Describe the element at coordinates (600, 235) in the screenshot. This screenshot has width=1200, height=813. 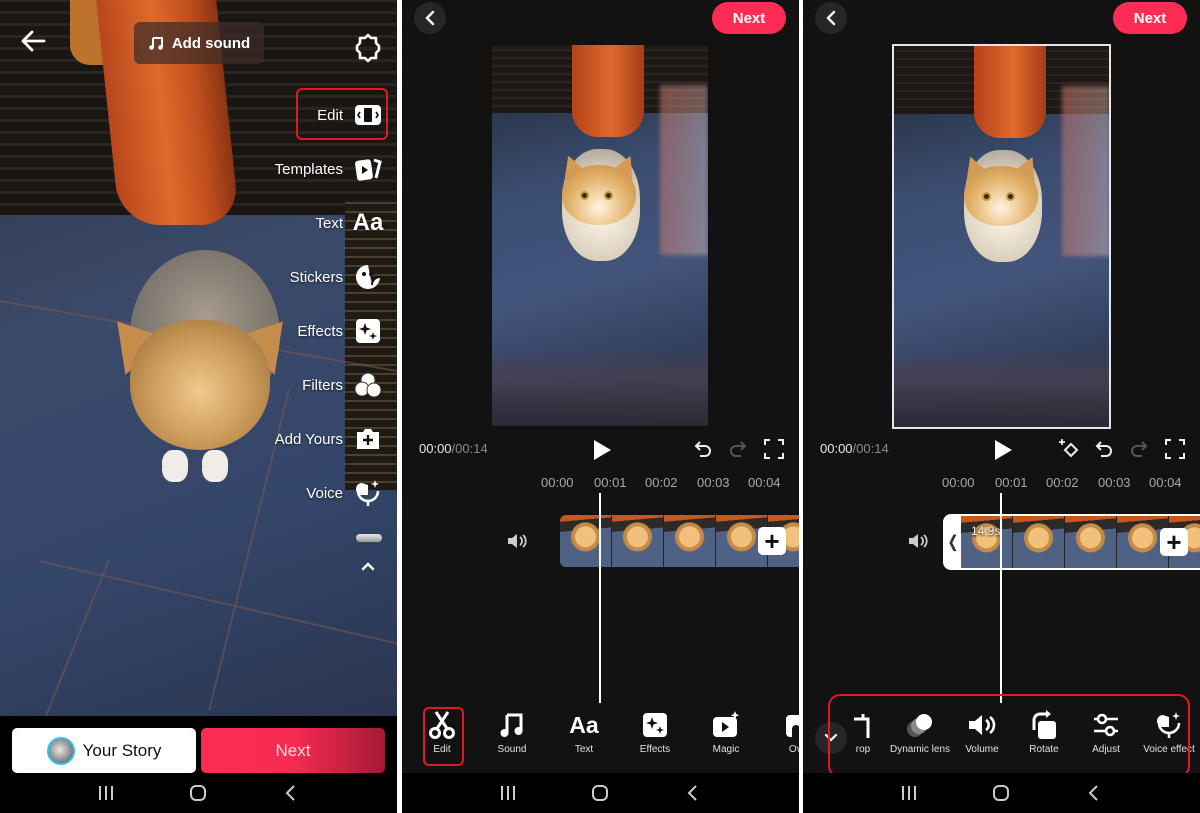
I see `video-preview` at that location.